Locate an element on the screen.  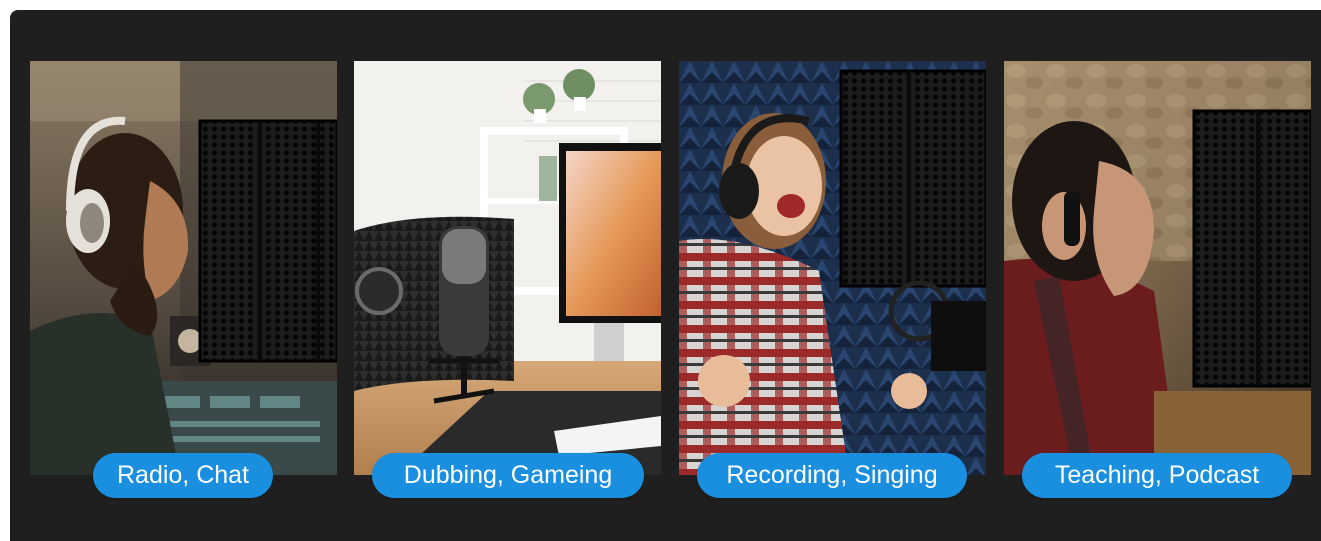
label-dubbing-gameing: Dubbing, Gameing is located at coordinates (508, 475).